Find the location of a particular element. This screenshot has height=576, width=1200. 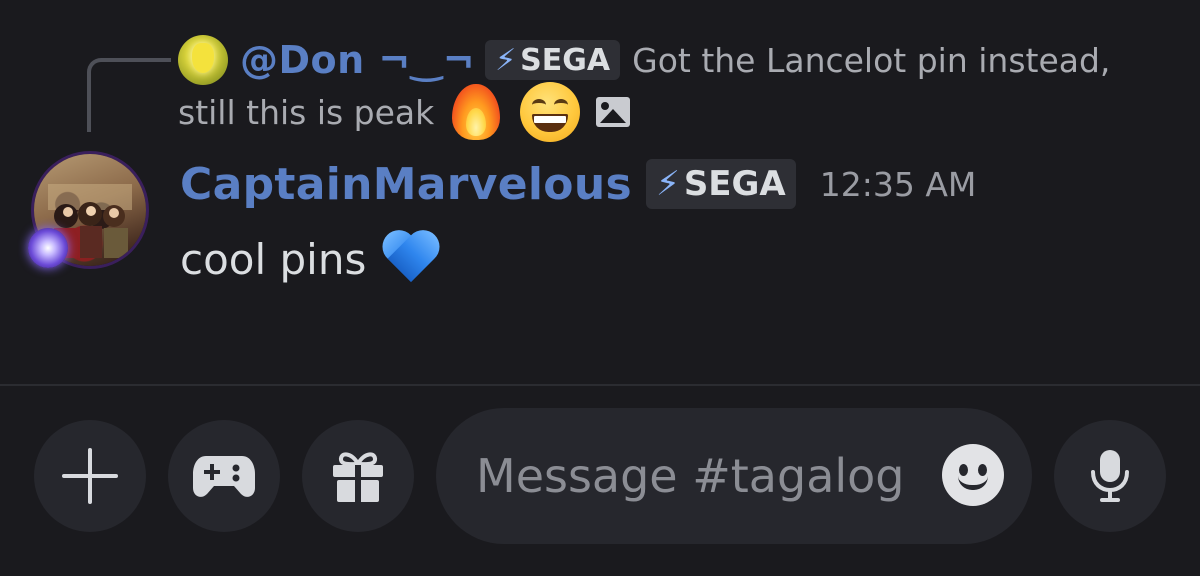

reply-connector is located at coordinates (129, 95).